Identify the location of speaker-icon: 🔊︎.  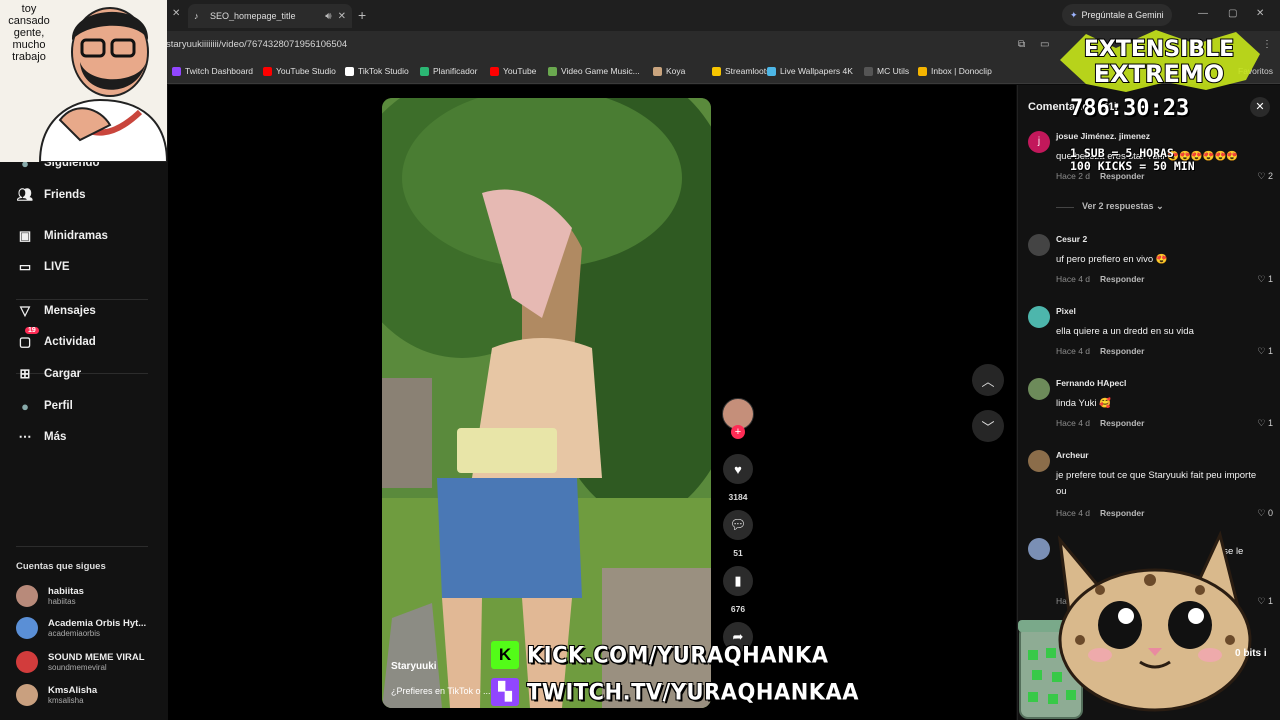
(328, 16).